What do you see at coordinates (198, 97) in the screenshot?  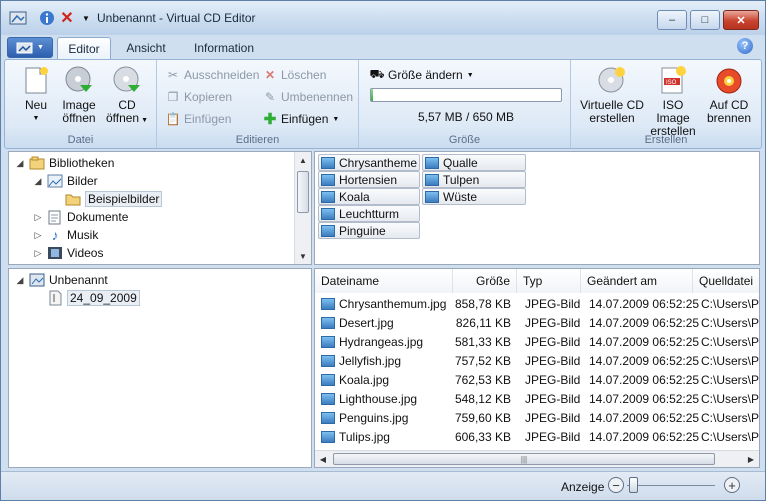 I see `kopieren-button: ❐ Kopieren` at bounding box center [198, 97].